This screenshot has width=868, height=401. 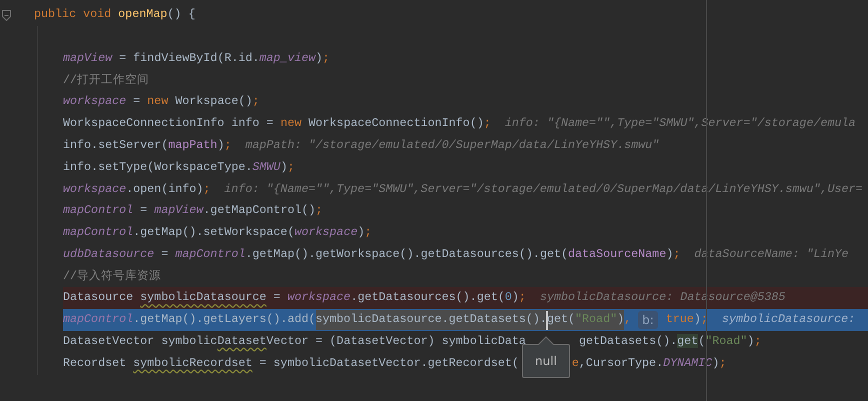 What do you see at coordinates (585, 320) in the screenshot?
I see `evaluated-expression: get("Road")` at bounding box center [585, 320].